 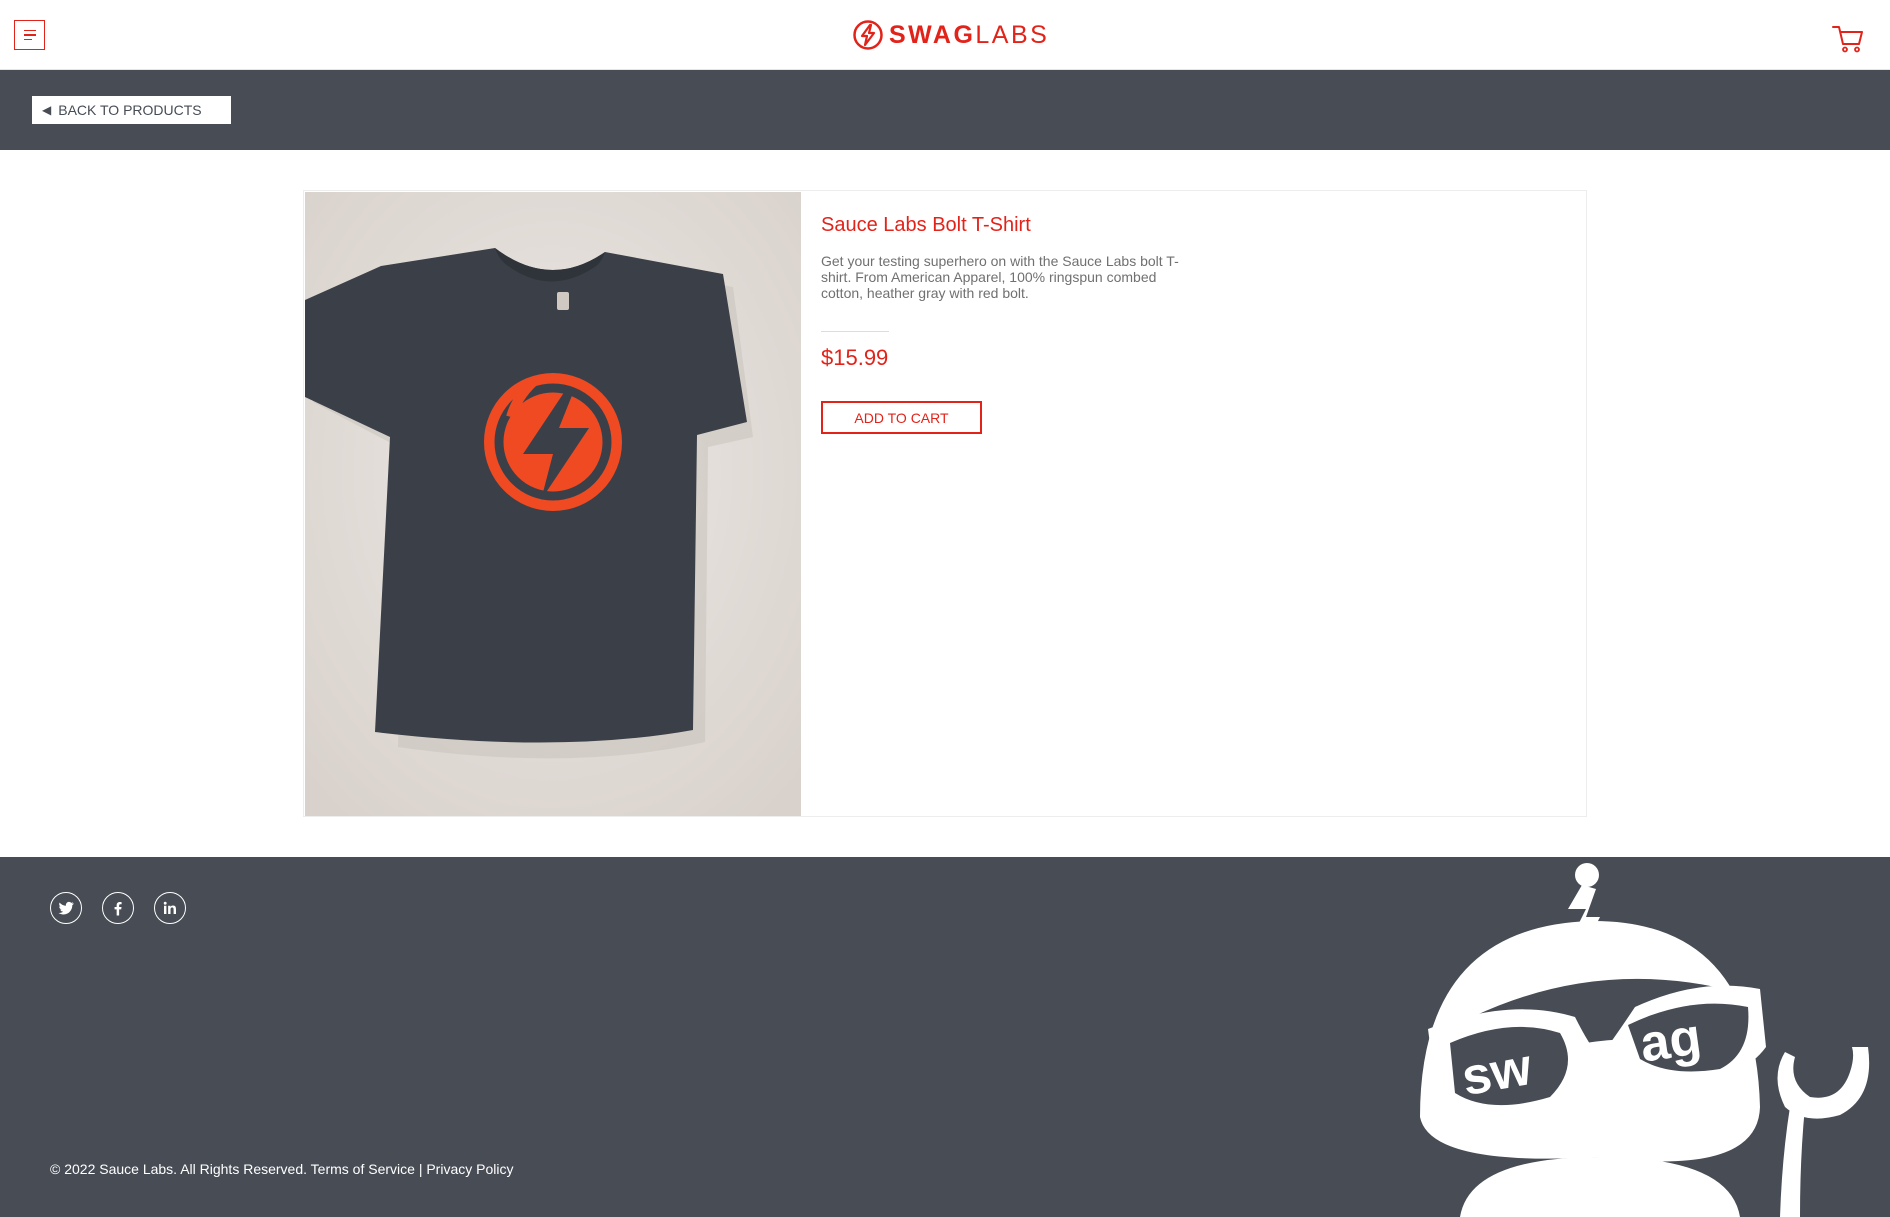 I want to click on svg-text: sw, so click(x=1497, y=1072).